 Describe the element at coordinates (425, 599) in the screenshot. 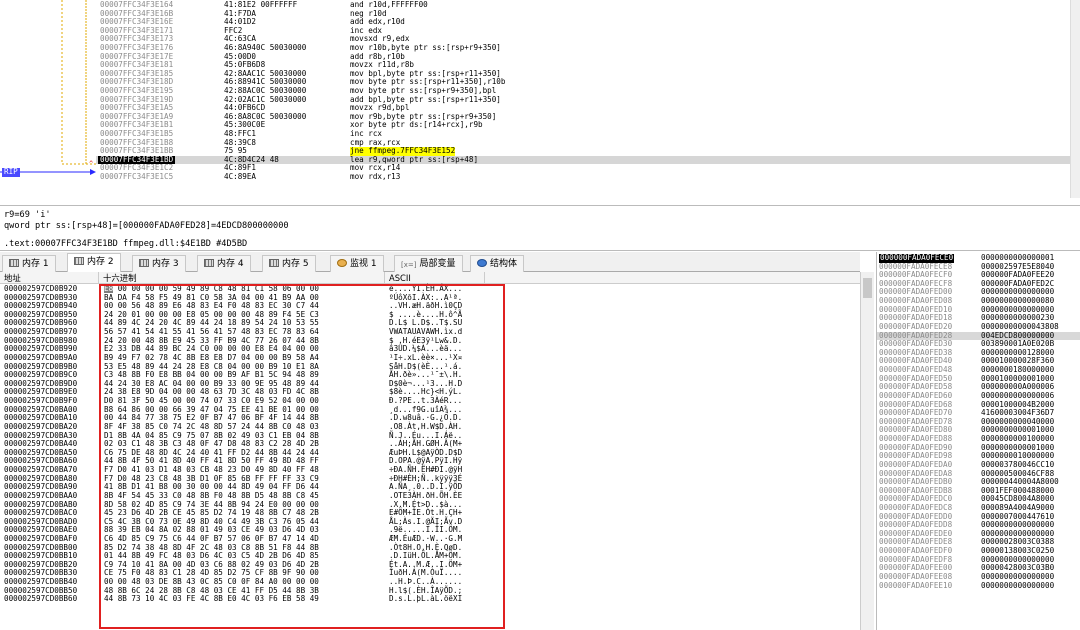

I see `dump-ascii: D.s.L.þL.àL.öëXI` at that location.